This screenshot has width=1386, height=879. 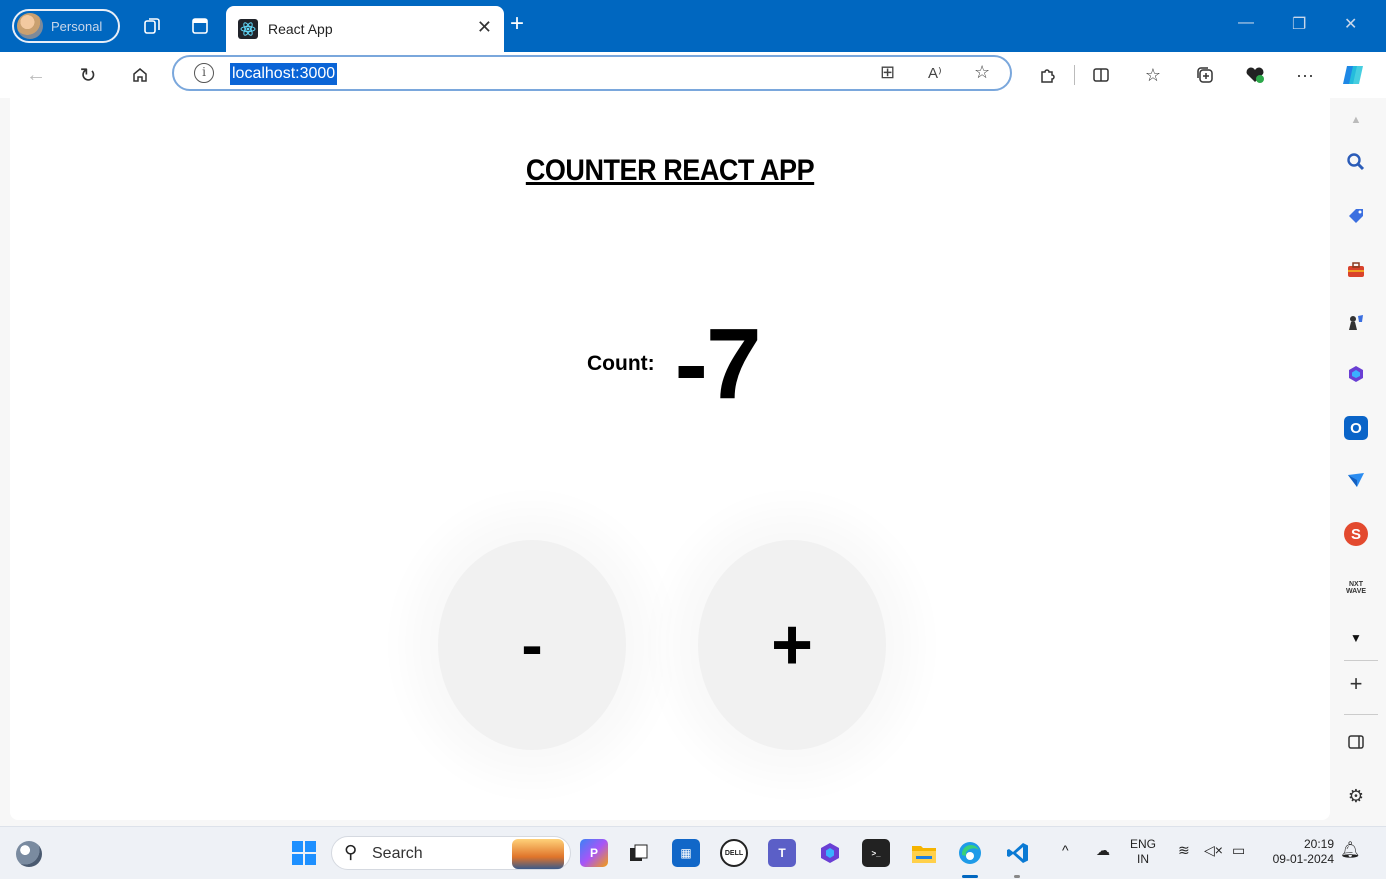 What do you see at coordinates (1318, 844) in the screenshot?
I see `clock-time: 20:19` at bounding box center [1318, 844].